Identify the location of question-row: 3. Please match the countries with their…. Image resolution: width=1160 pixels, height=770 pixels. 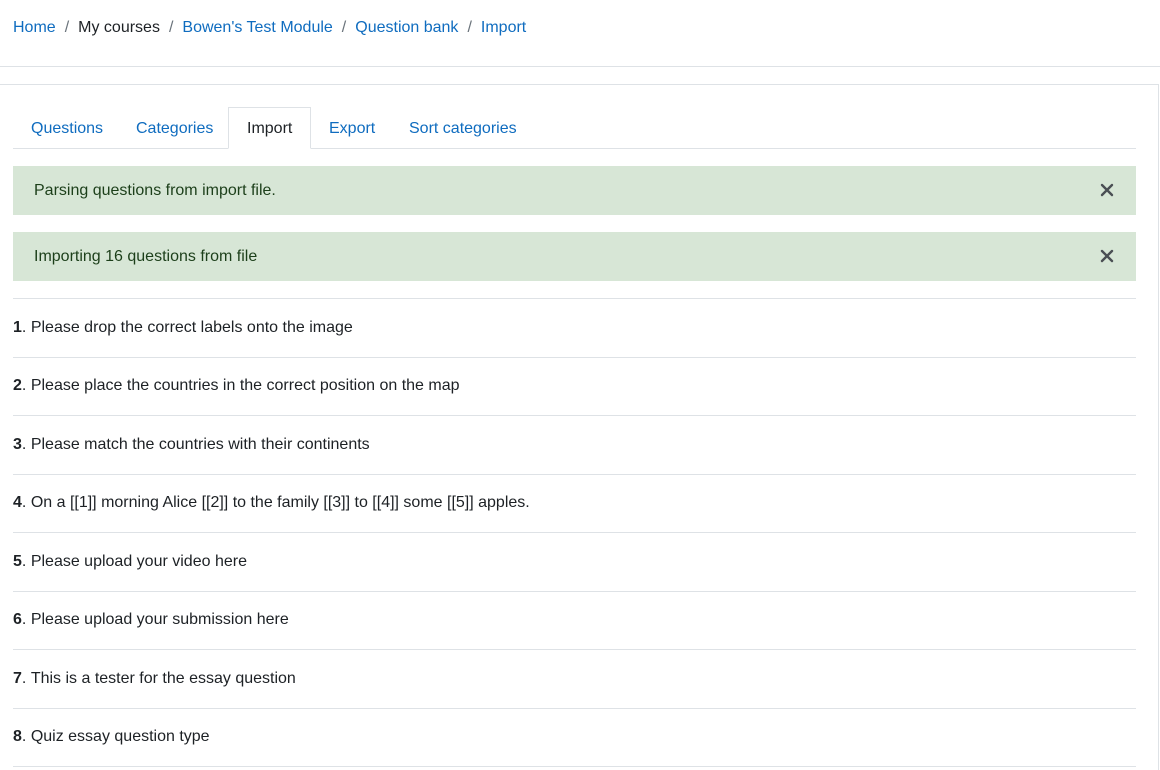
(574, 445).